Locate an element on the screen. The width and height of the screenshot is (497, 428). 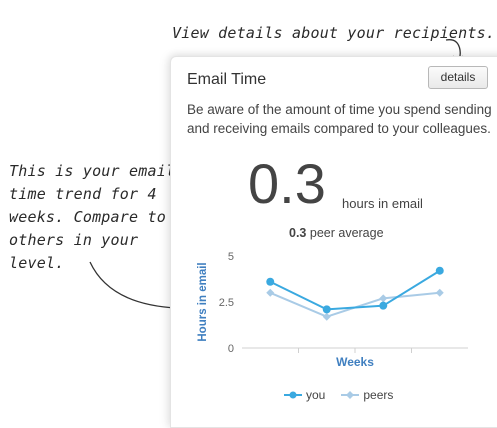
legend-item-you: you is located at coordinates (304, 395).